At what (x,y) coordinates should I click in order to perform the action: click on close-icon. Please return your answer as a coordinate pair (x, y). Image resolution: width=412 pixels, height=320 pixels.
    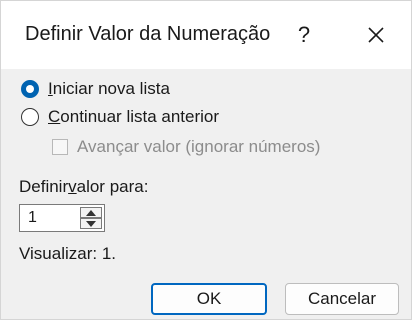
    Looking at the image, I should click on (376, 35).